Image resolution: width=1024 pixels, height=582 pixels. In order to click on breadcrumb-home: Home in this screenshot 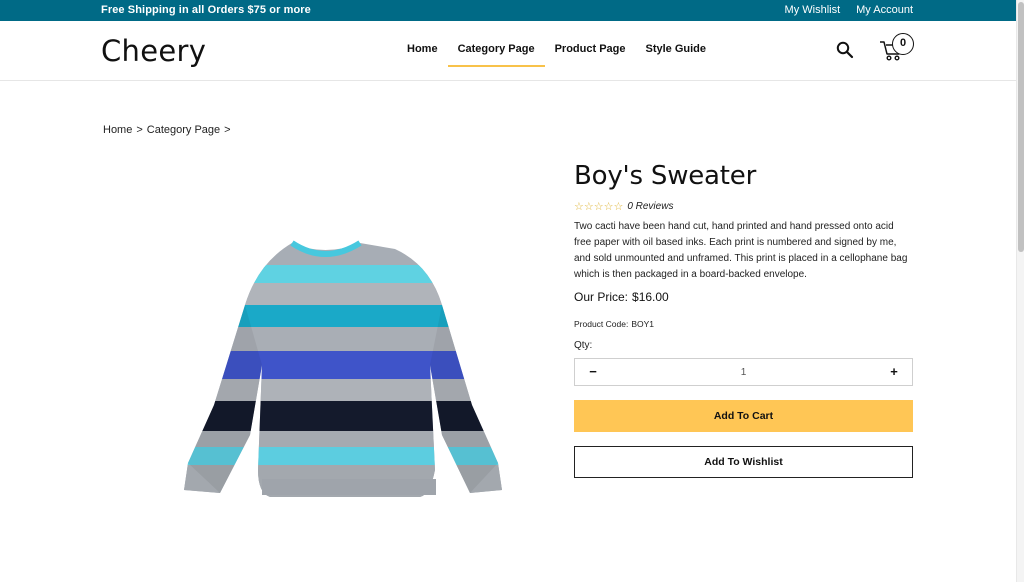, I will do `click(117, 130)`.